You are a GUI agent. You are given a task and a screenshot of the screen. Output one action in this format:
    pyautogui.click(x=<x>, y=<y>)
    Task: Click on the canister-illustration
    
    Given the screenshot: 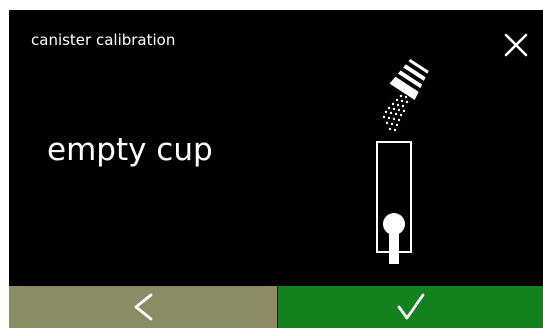 What is the action you would take?
    pyautogui.click(x=409, y=155)
    